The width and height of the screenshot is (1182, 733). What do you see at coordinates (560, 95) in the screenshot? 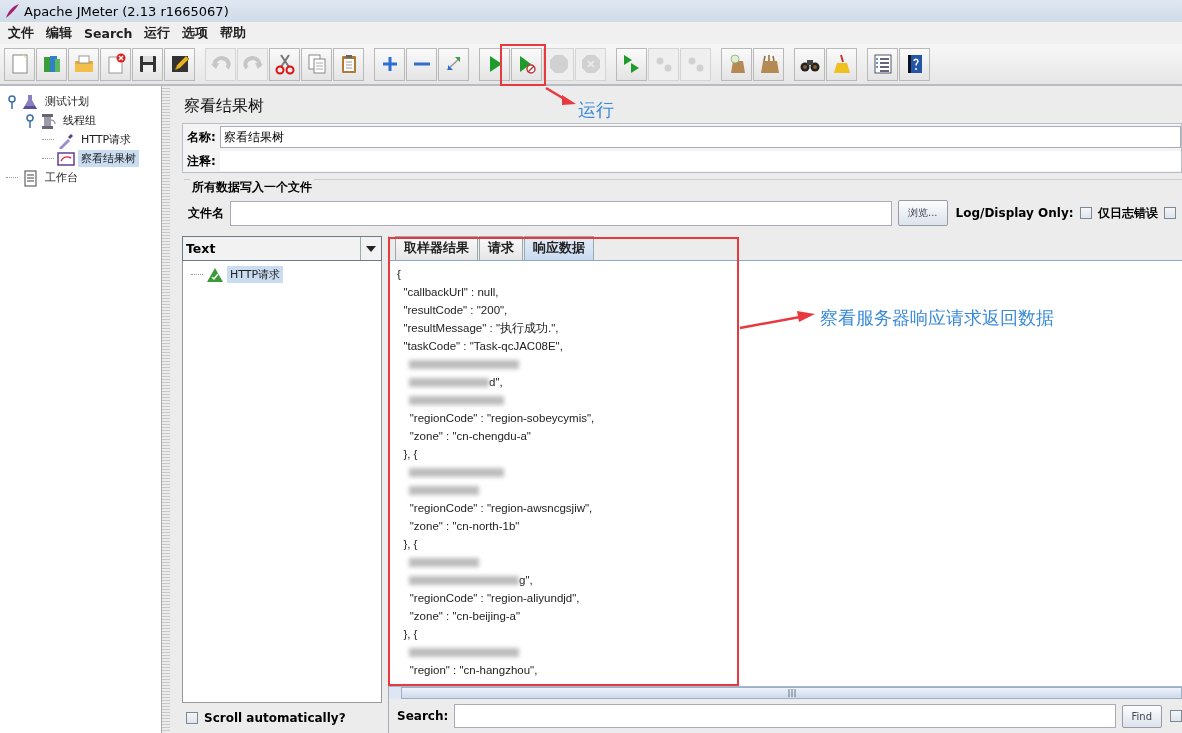
I see `callout-arrow` at bounding box center [560, 95].